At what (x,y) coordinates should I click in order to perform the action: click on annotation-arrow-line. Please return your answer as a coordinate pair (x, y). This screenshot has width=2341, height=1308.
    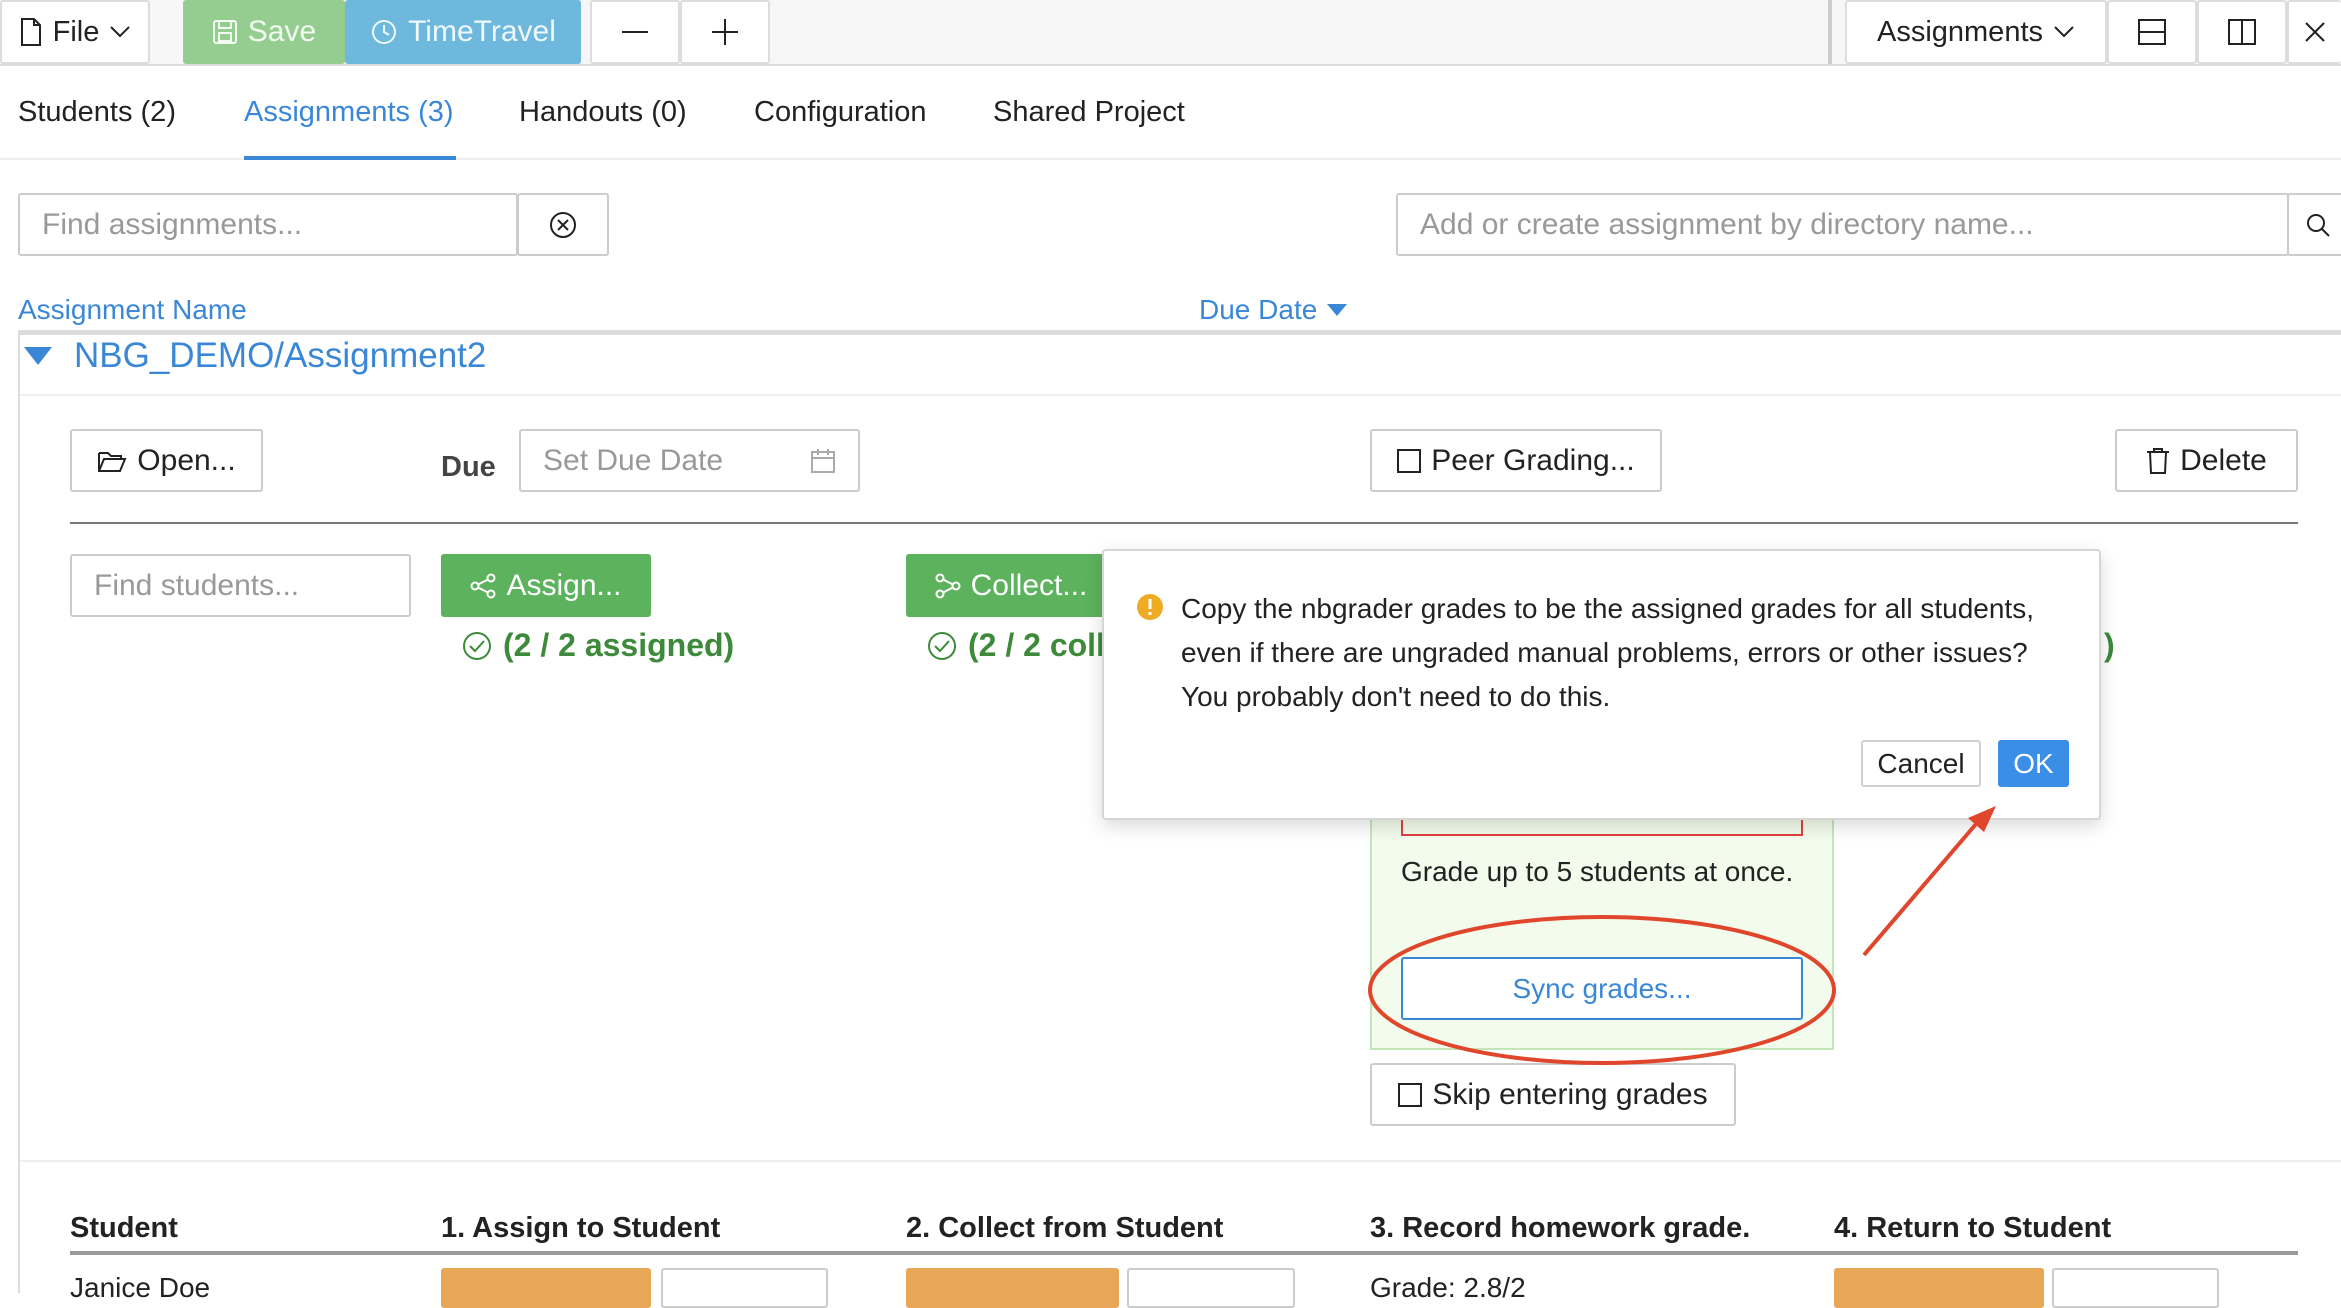
    Looking at the image, I should click on (1923, 886).